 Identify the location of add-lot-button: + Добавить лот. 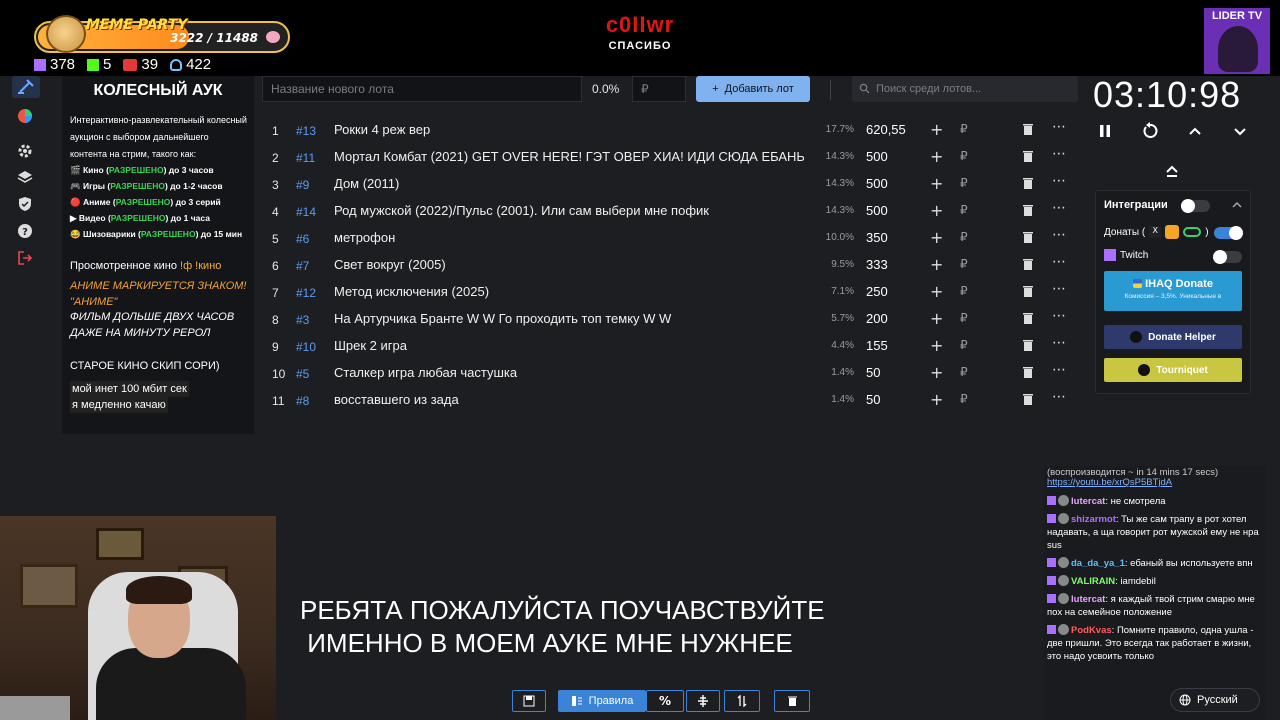
(753, 89).